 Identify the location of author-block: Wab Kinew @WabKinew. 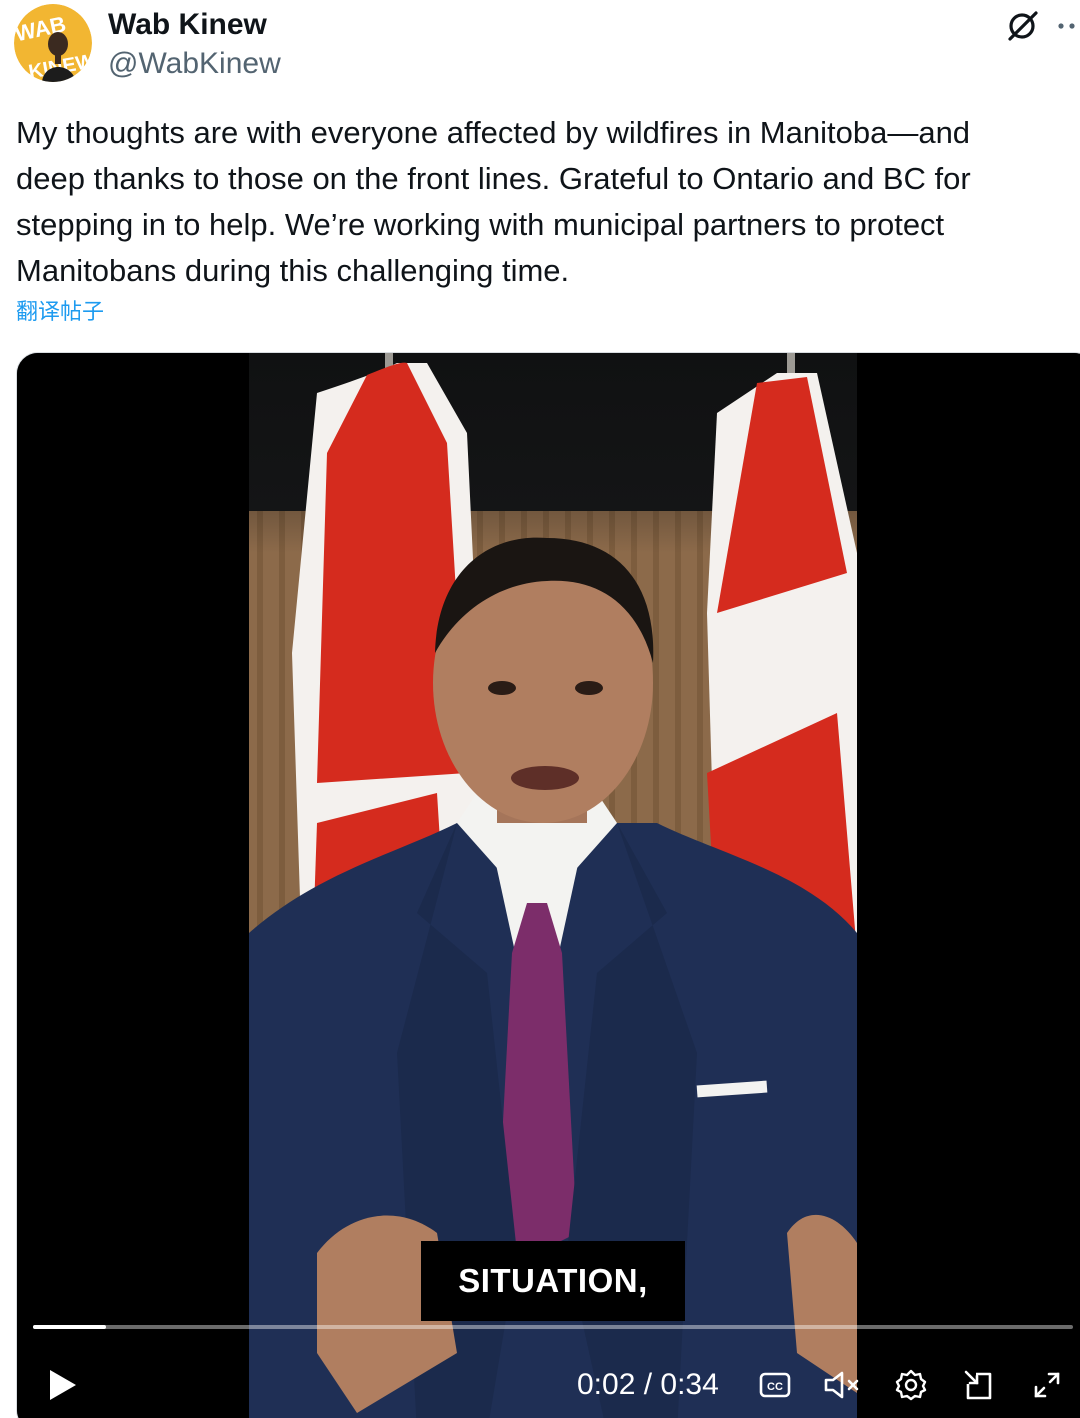
(539, 45).